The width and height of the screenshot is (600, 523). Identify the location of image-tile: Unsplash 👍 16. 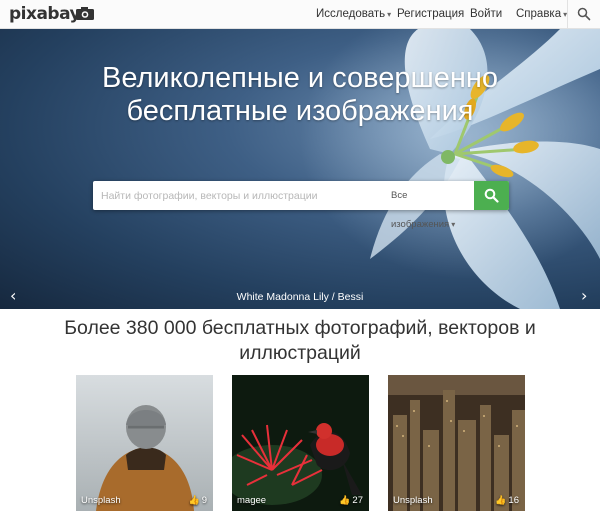
(456, 443).